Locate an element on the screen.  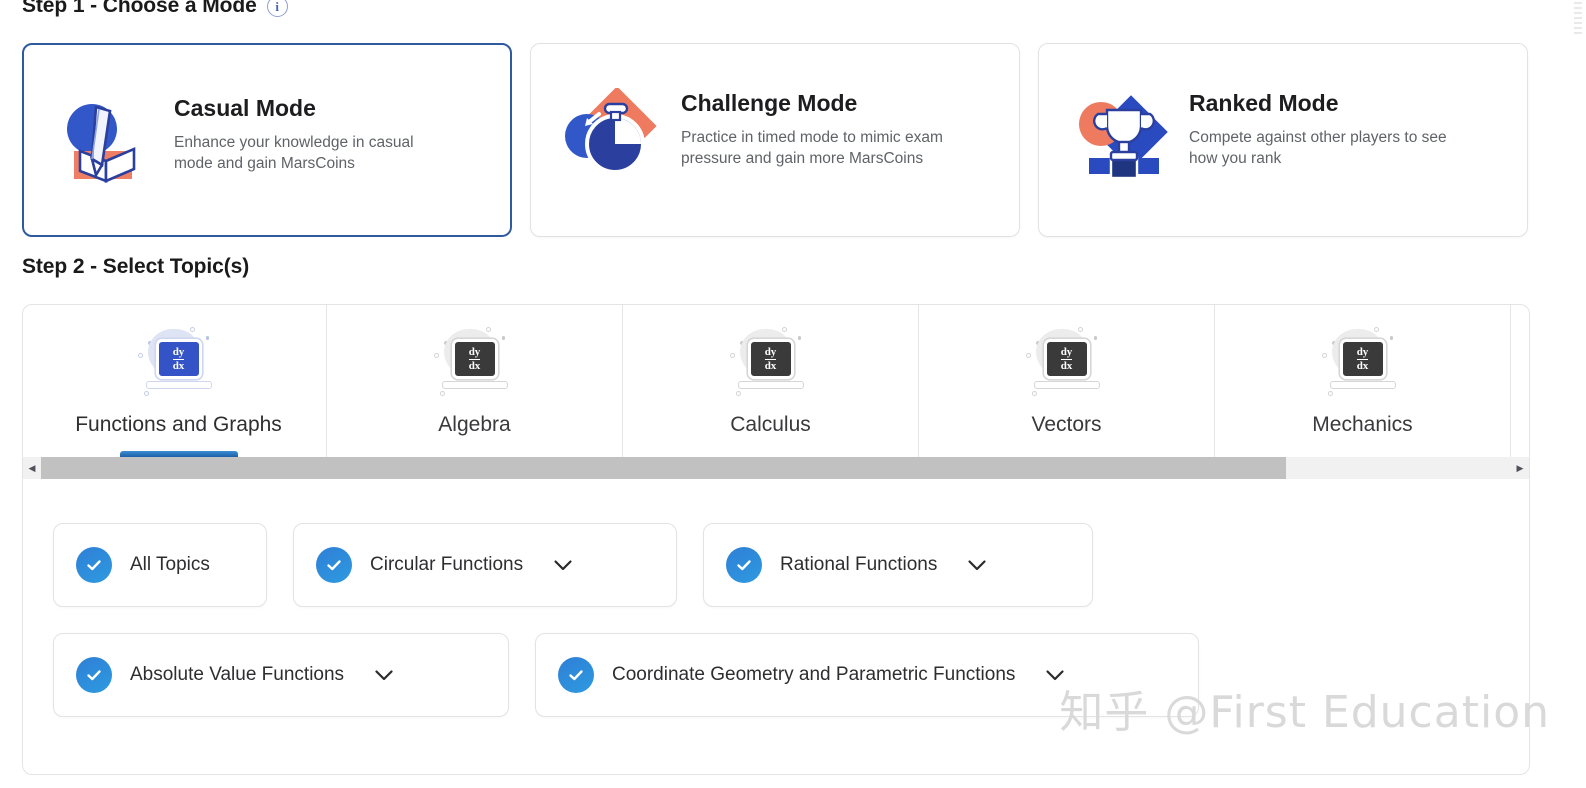
mode-card-ranked-title: Ranked Mode is located at coordinates (1264, 103).